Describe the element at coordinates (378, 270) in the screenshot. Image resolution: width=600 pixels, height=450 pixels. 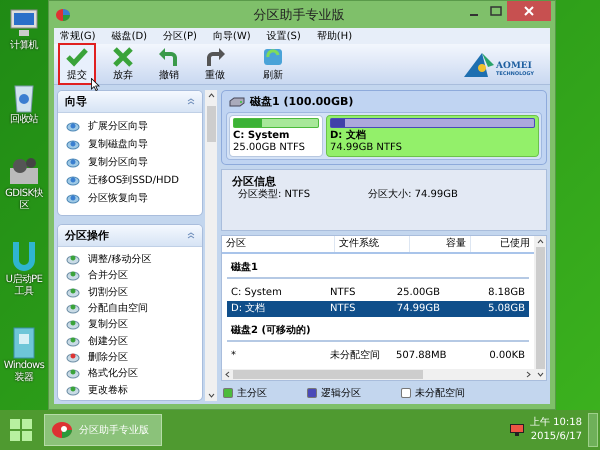
I see `disk-group-heading: 磁盘1` at that location.